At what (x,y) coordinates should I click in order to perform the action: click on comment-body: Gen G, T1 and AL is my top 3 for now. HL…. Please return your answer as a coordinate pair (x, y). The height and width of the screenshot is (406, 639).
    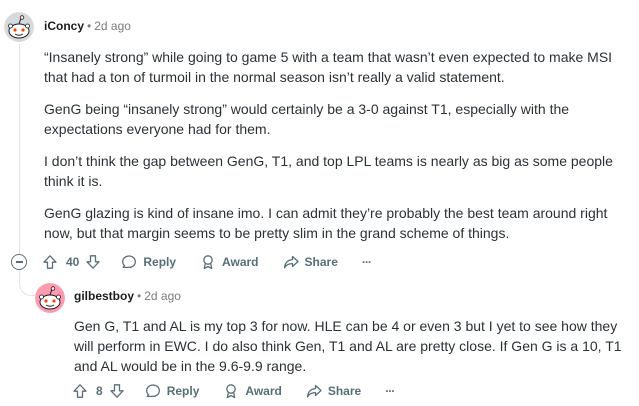
    Looking at the image, I should click on (351, 346).